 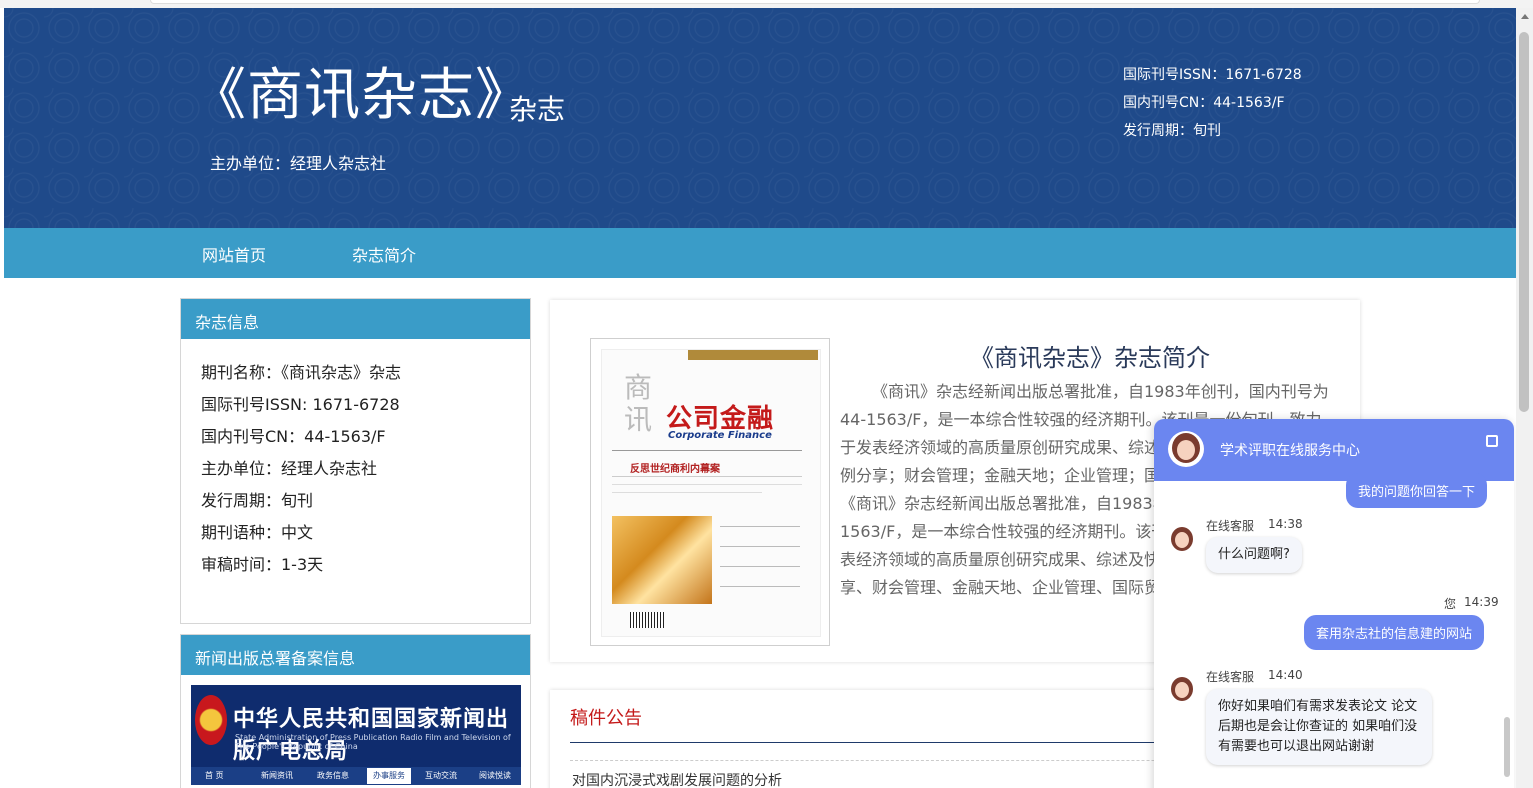 I want to click on info-sponsor: 主办单位：经理人杂志社, so click(x=289, y=468).